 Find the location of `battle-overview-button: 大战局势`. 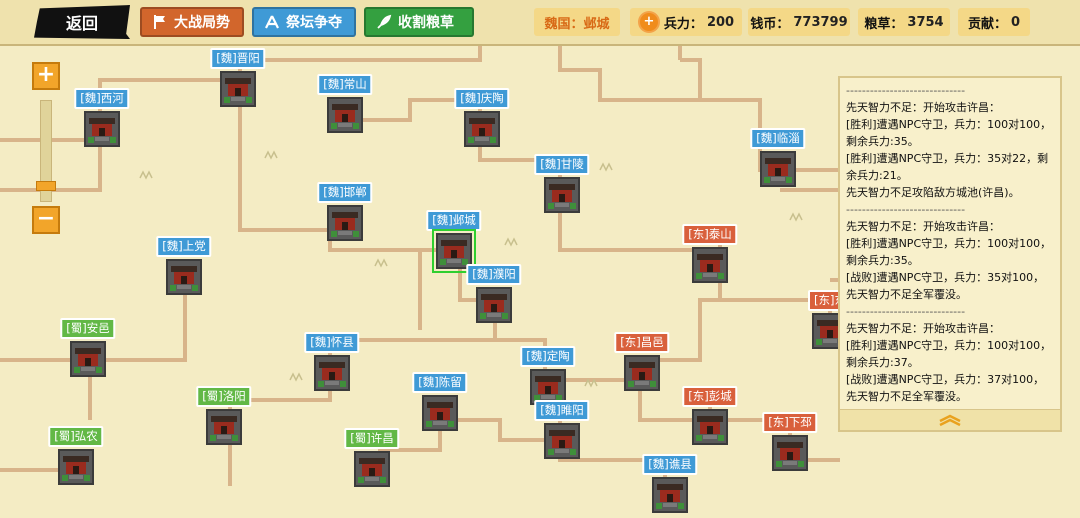

battle-overview-button: 大战局势 is located at coordinates (192, 22).